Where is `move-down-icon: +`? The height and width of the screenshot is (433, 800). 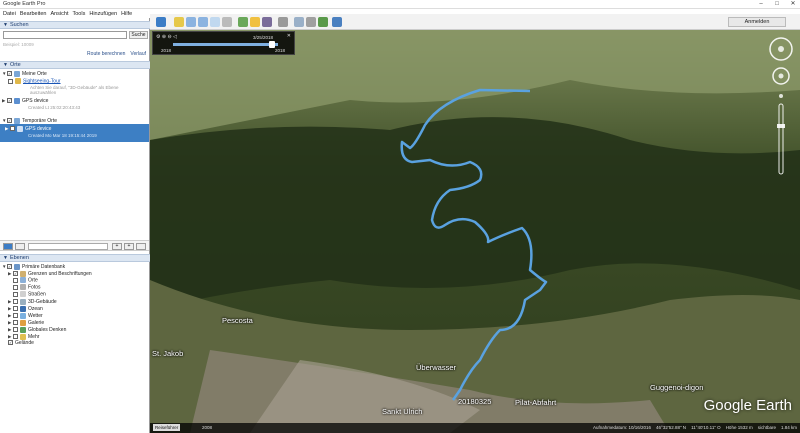 move-down-icon: + is located at coordinates (129, 246).